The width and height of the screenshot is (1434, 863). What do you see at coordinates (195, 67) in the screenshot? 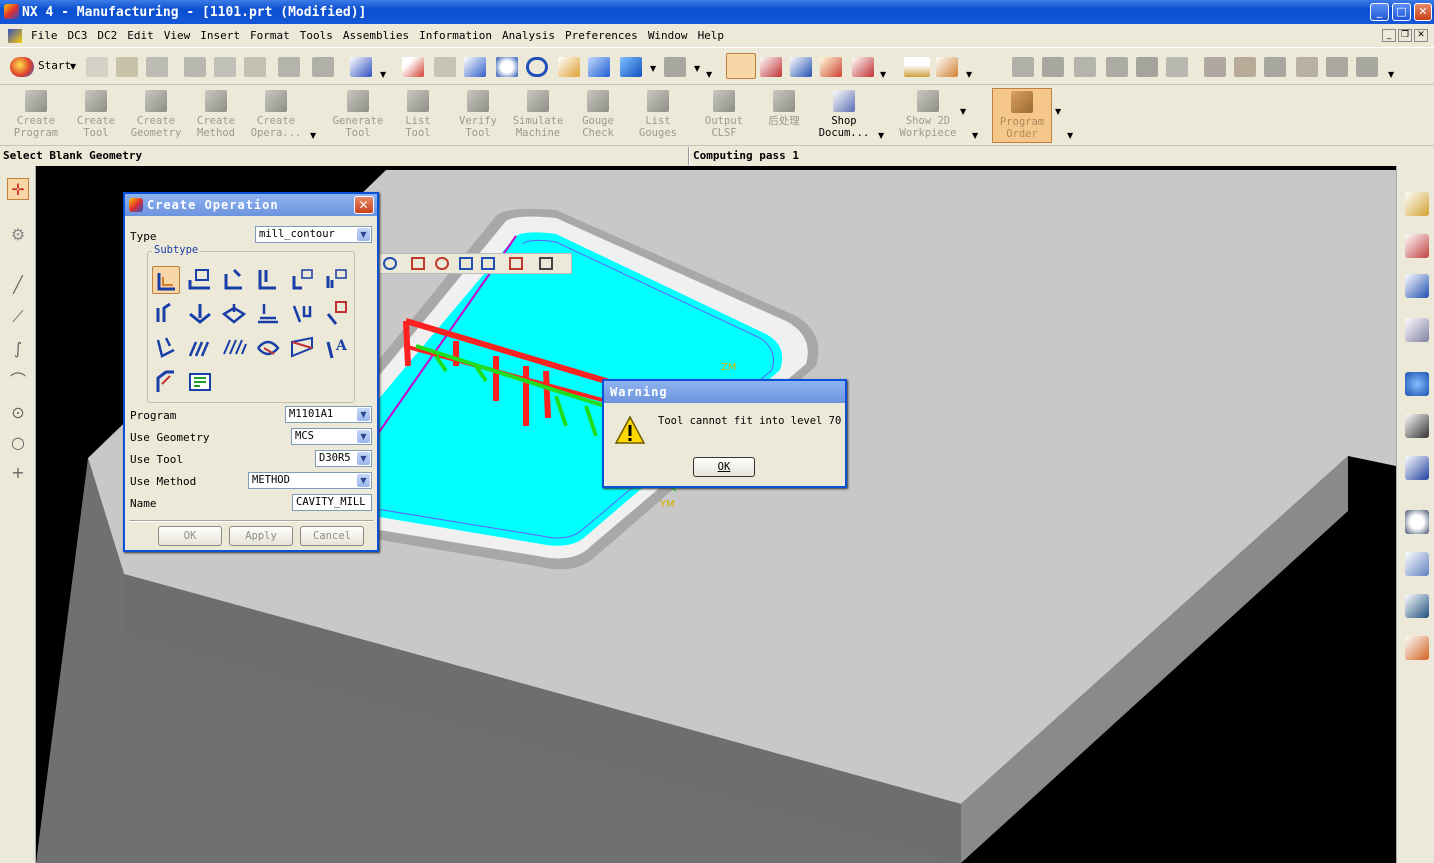
I see `cut-icon` at bounding box center [195, 67].